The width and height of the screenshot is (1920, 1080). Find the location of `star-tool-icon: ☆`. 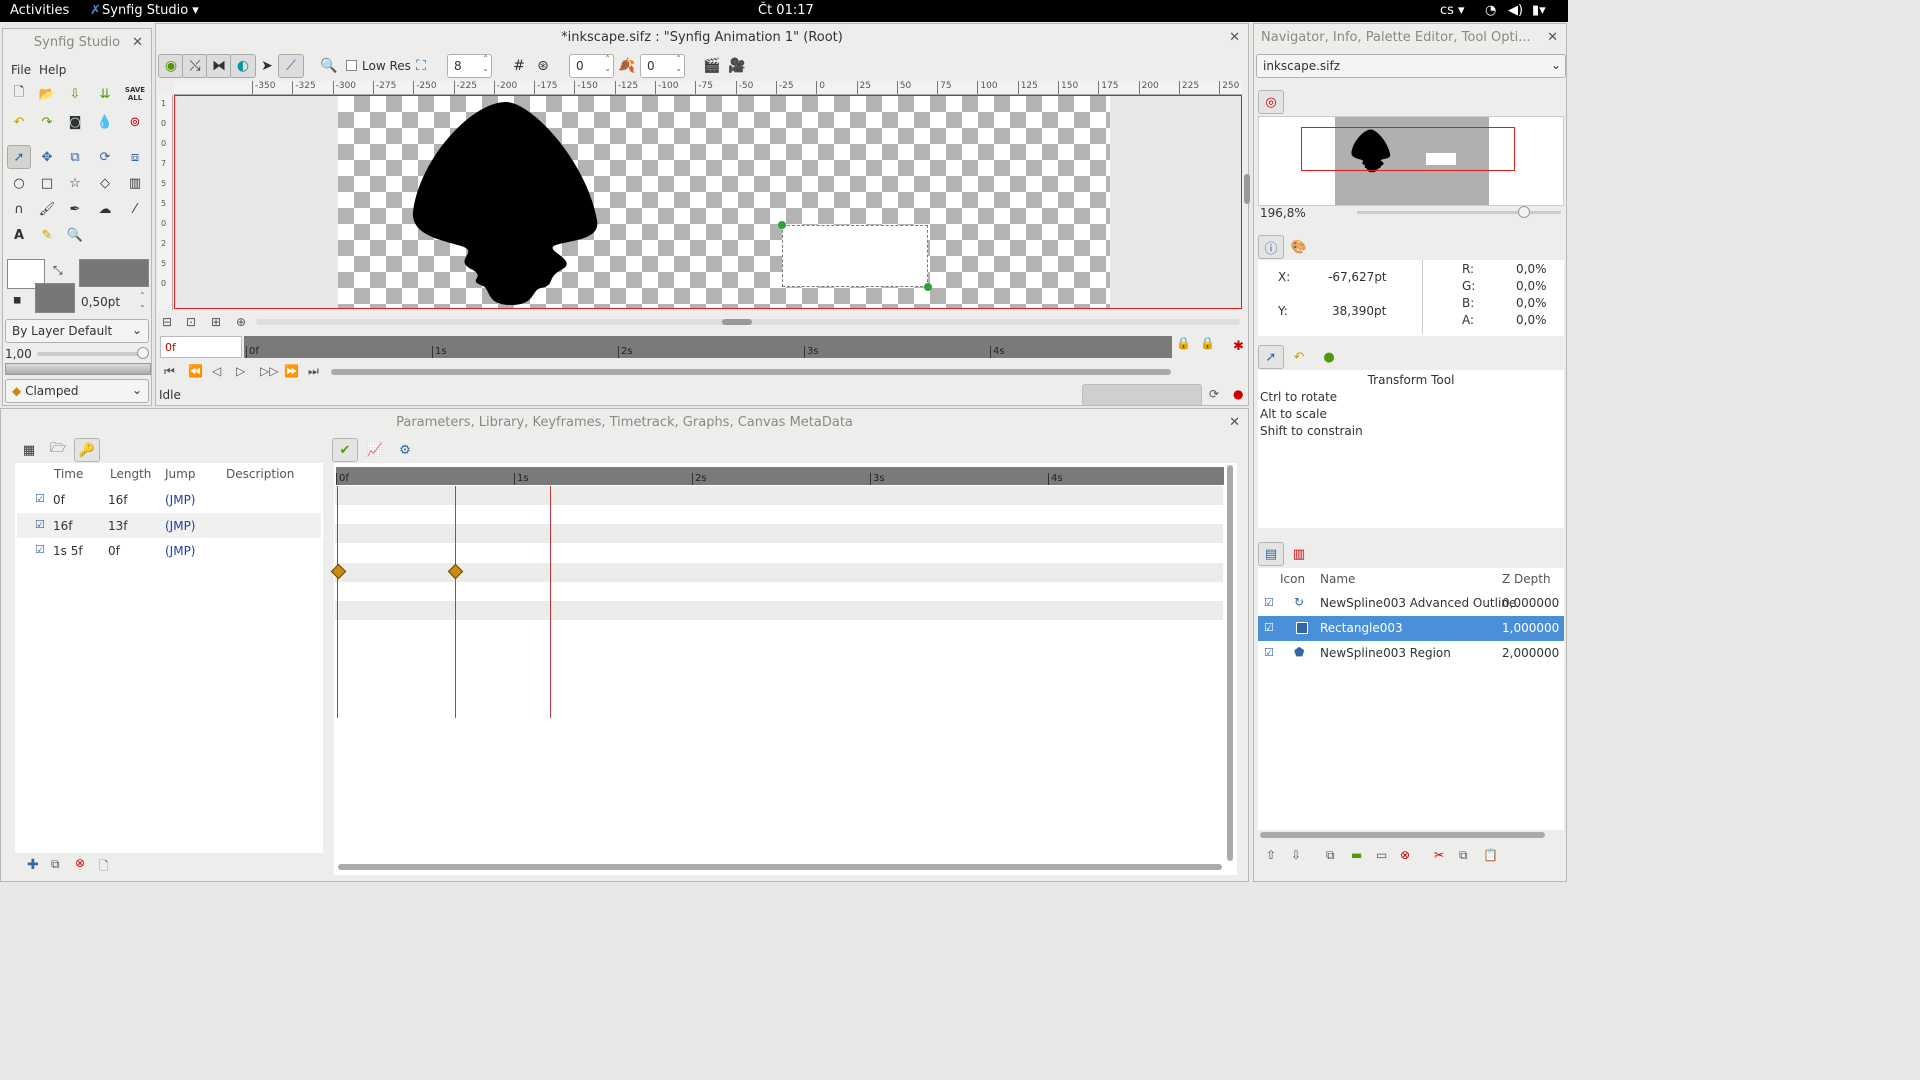

star-tool-icon: ☆ is located at coordinates (75, 183).